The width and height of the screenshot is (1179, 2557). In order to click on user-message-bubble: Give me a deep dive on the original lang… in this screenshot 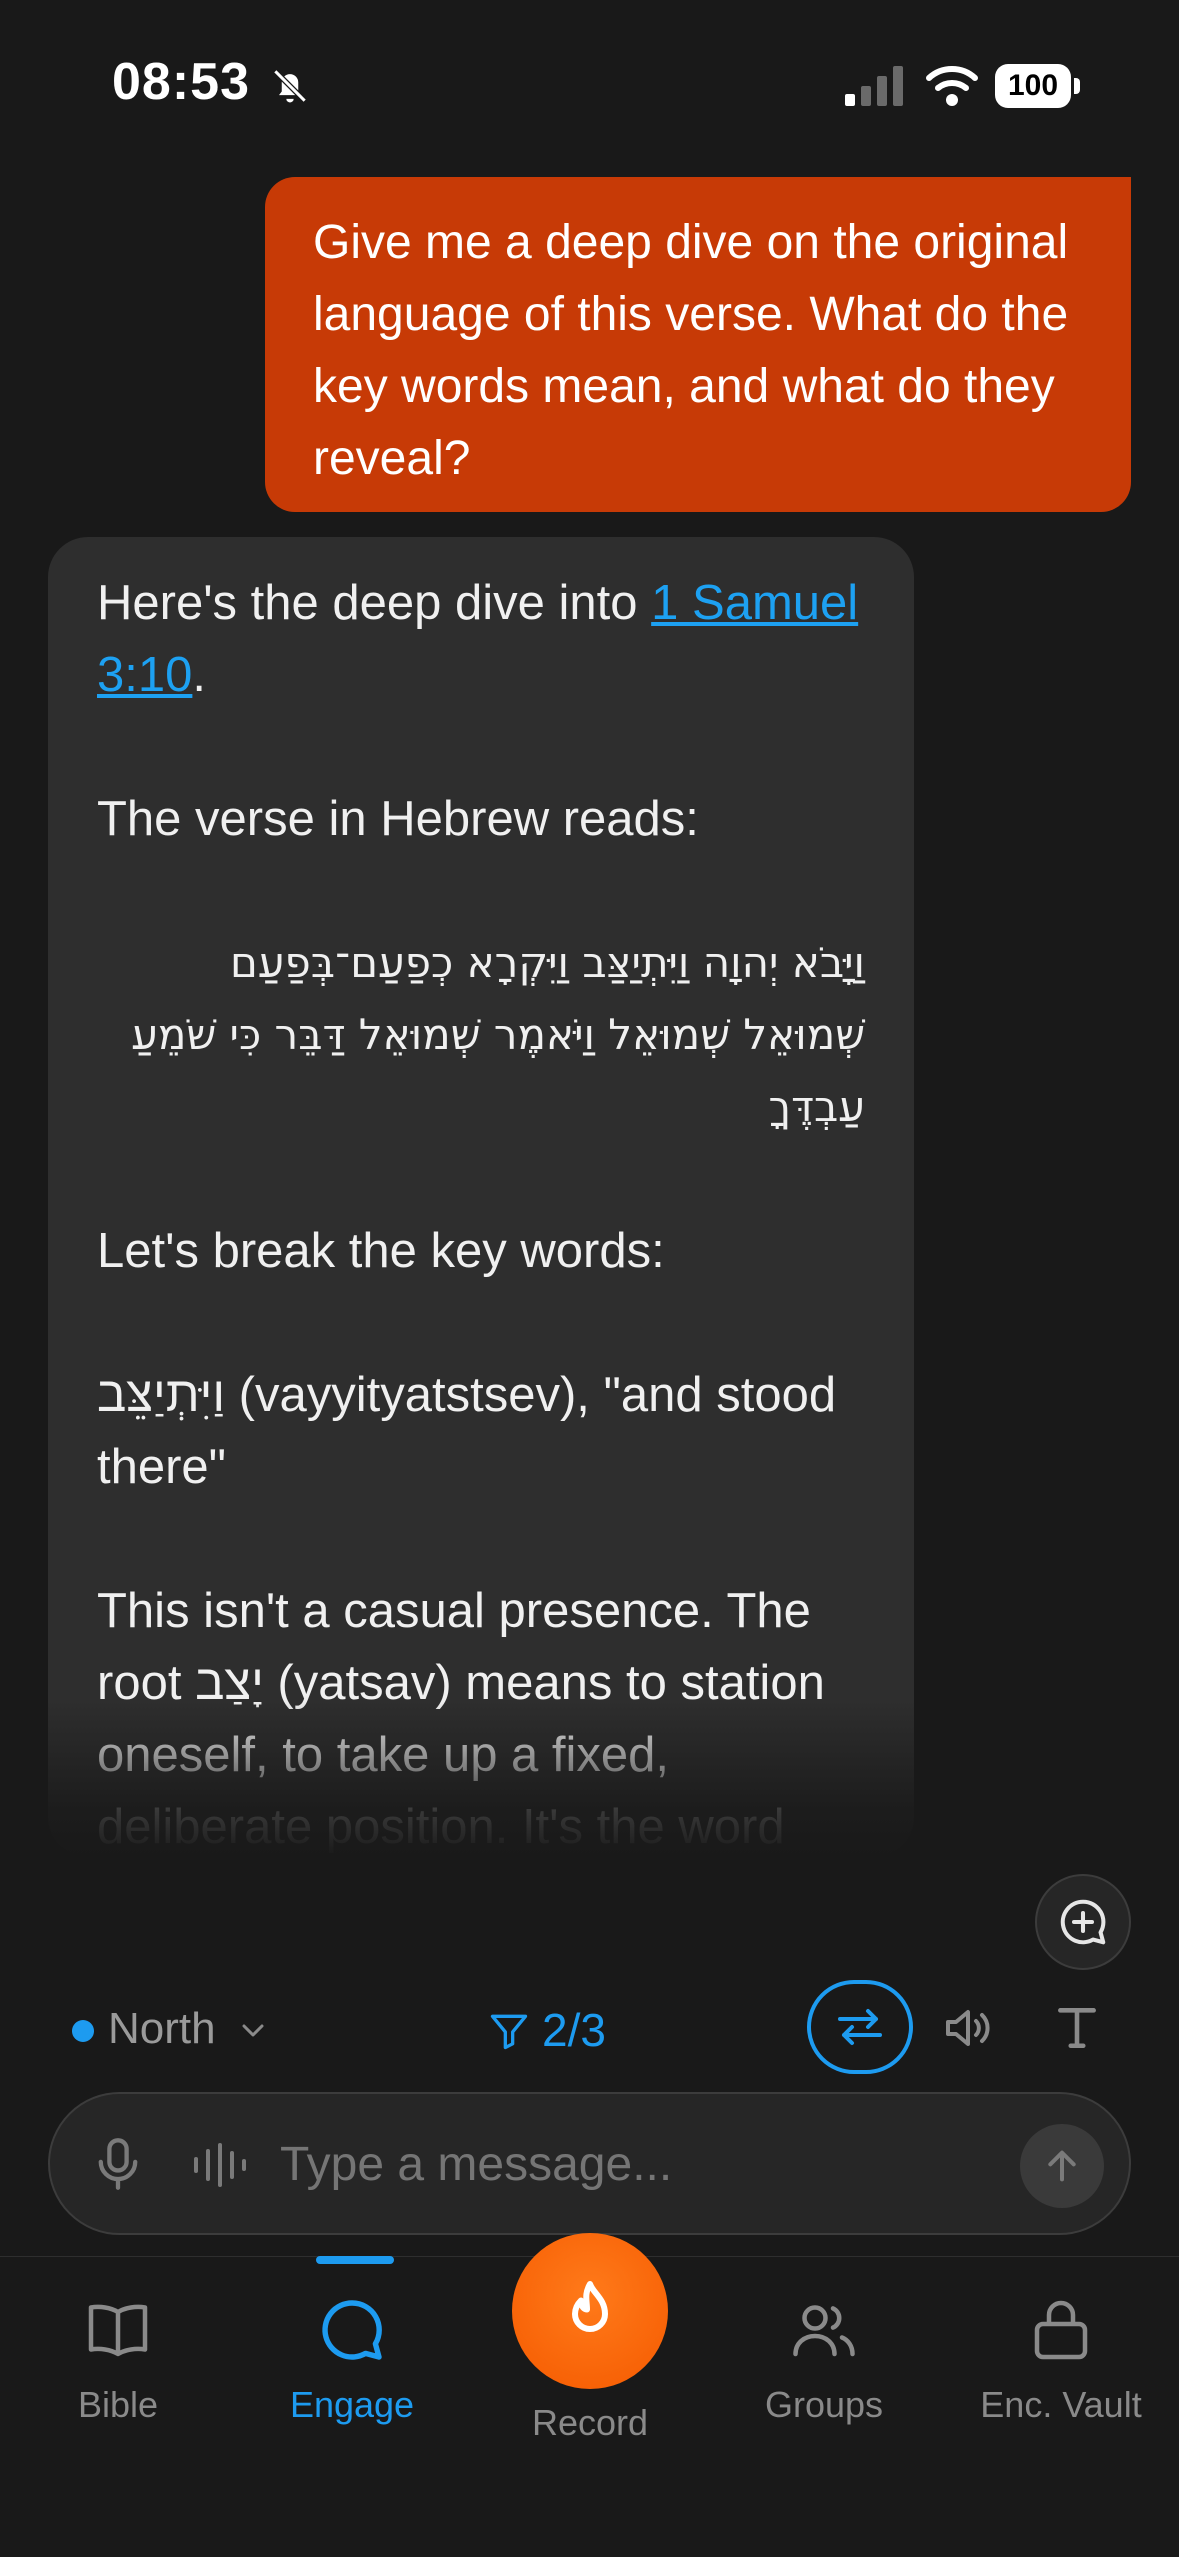, I will do `click(698, 344)`.